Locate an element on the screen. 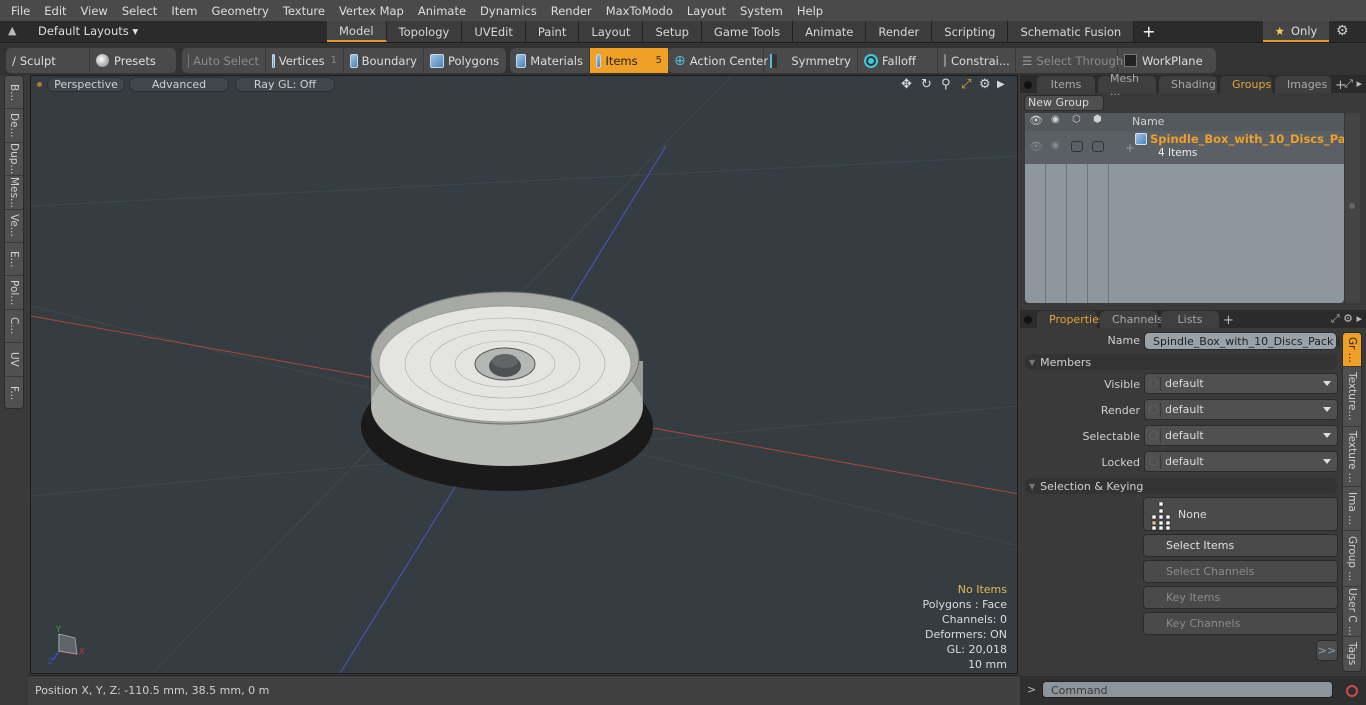 The height and width of the screenshot is (705, 1366). tab-groups: Groups is located at coordinates (1246, 84).